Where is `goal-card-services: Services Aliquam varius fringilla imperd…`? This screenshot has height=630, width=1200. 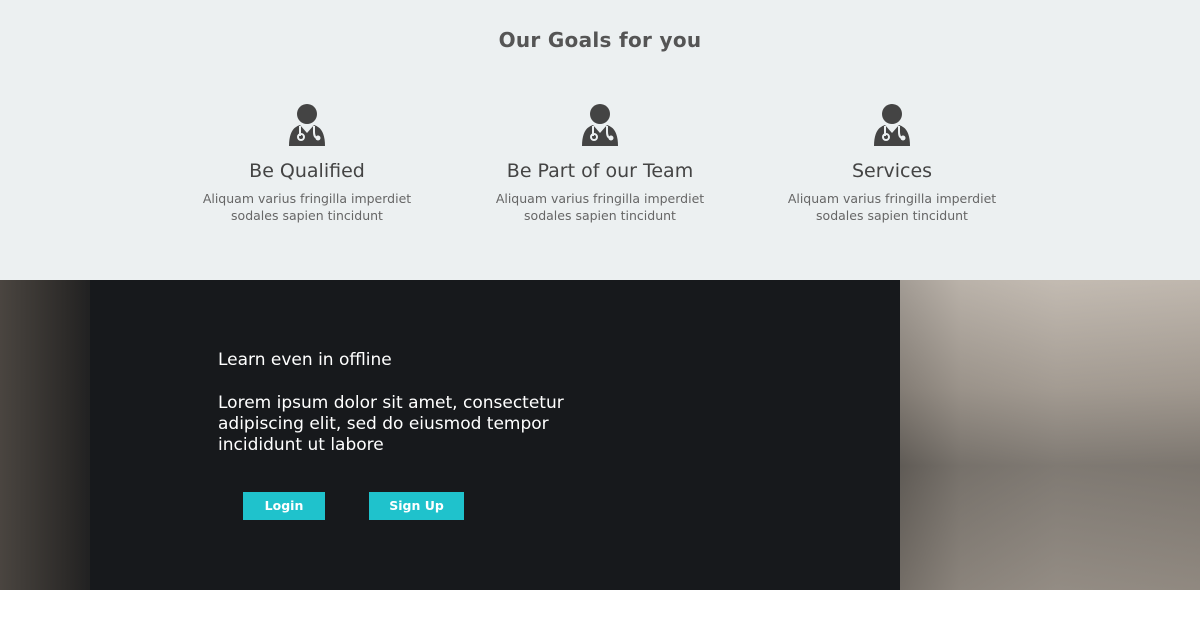
goal-card-services: Services Aliquam varius fringilla imperd… is located at coordinates (892, 164).